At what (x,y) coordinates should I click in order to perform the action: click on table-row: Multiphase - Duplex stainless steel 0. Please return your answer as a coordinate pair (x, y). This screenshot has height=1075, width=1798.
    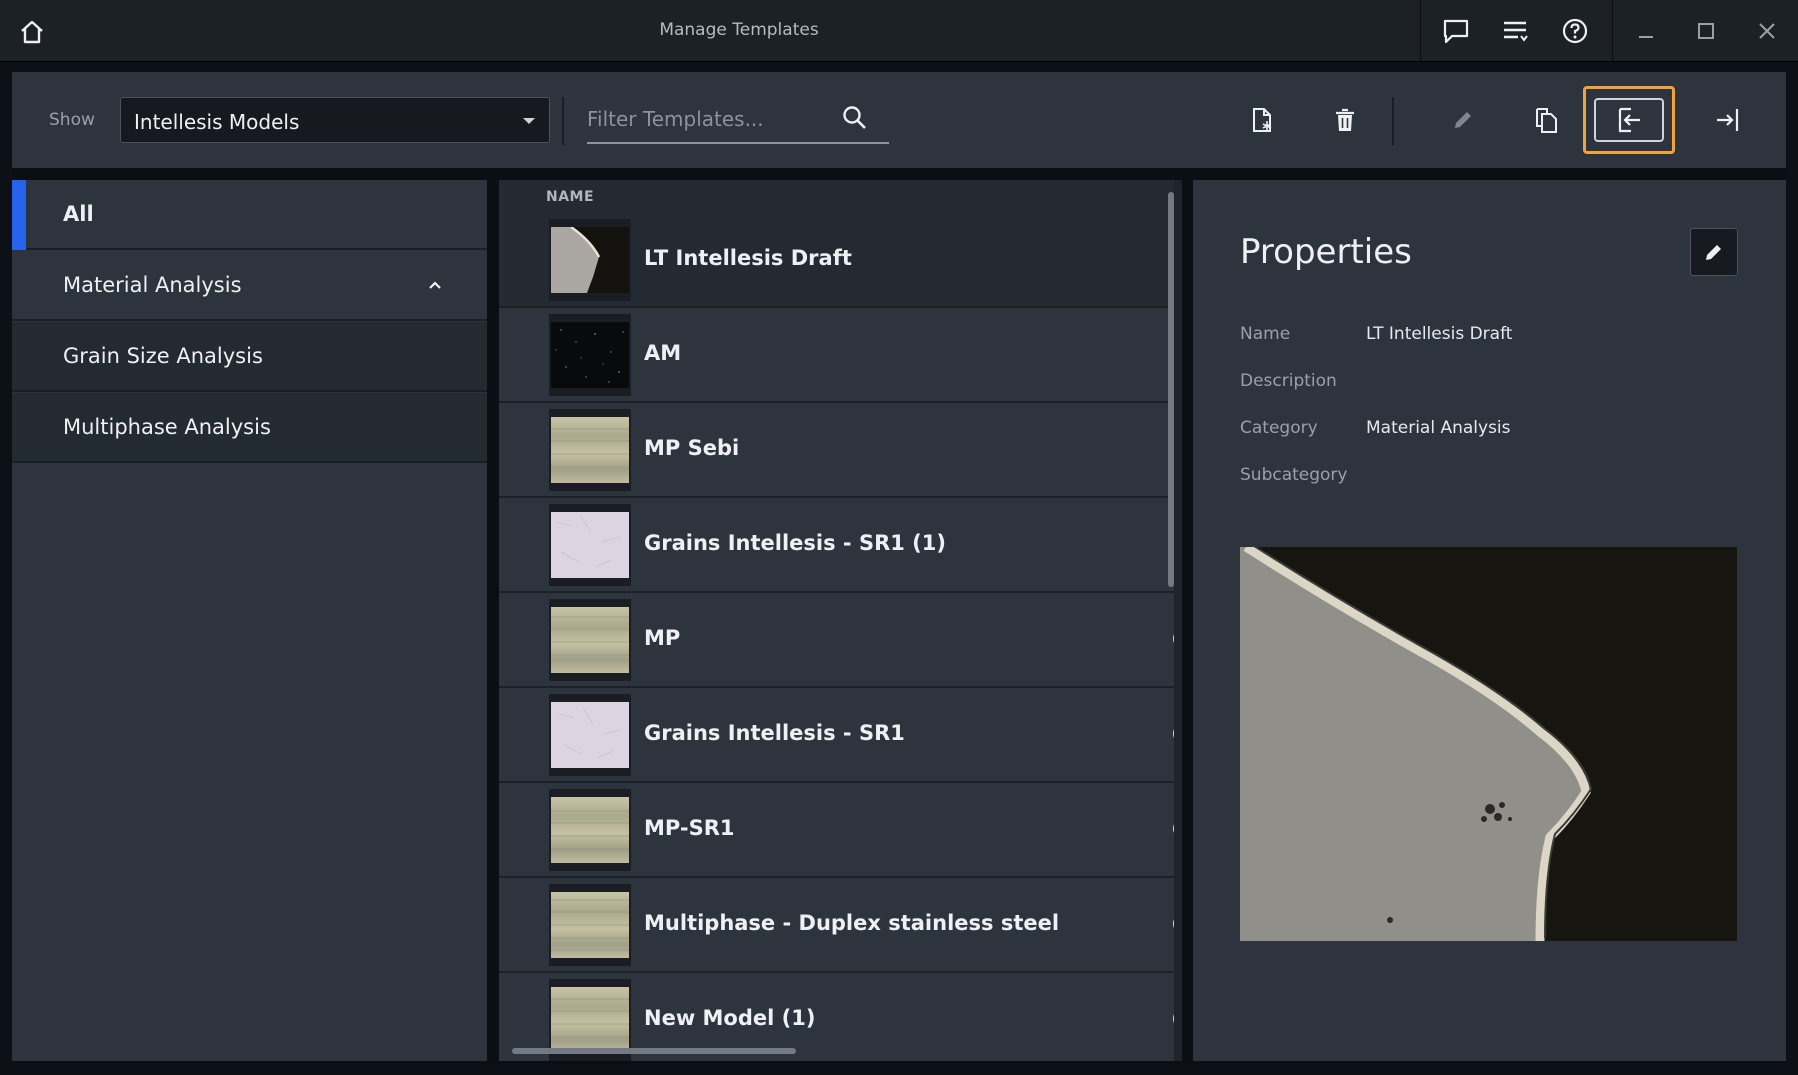
    Looking at the image, I should click on (840, 925).